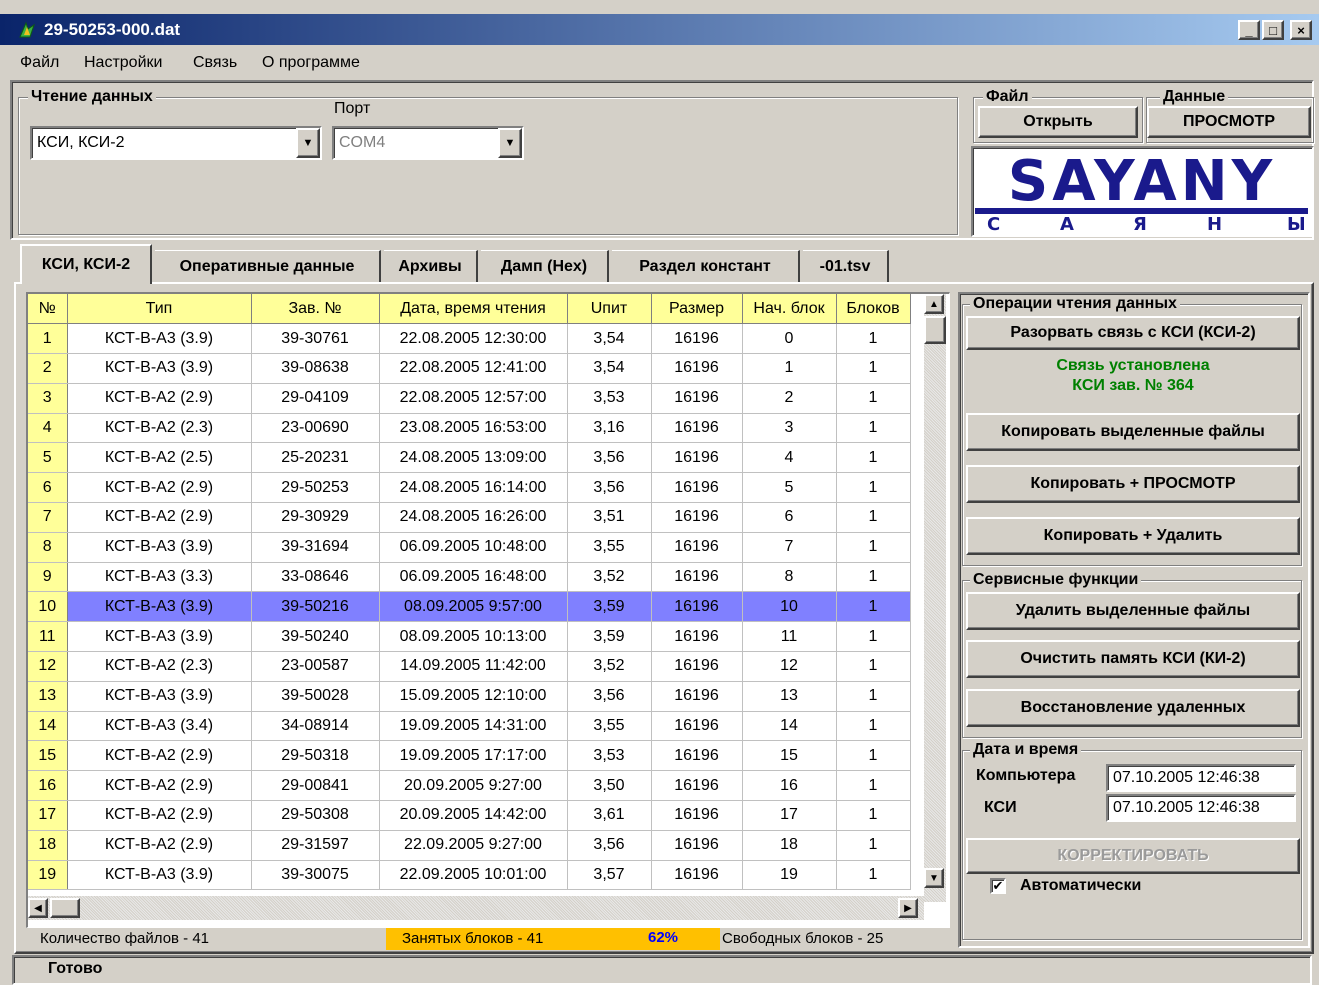 The height and width of the screenshot is (985, 1319). Describe the element at coordinates (935, 330) in the screenshot. I see `scroll-thumb` at that location.